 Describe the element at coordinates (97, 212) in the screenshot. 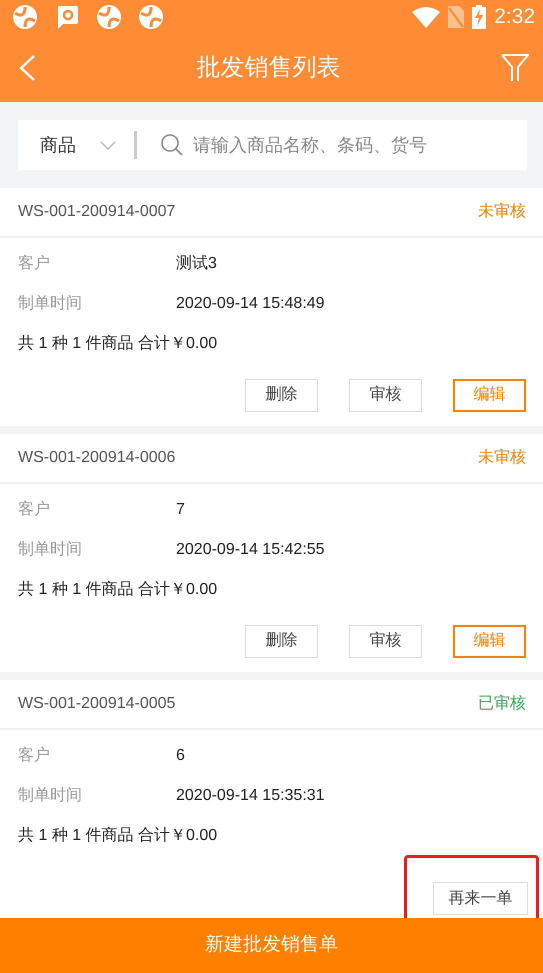

I see `order-number: WS-001-200914-0007` at that location.